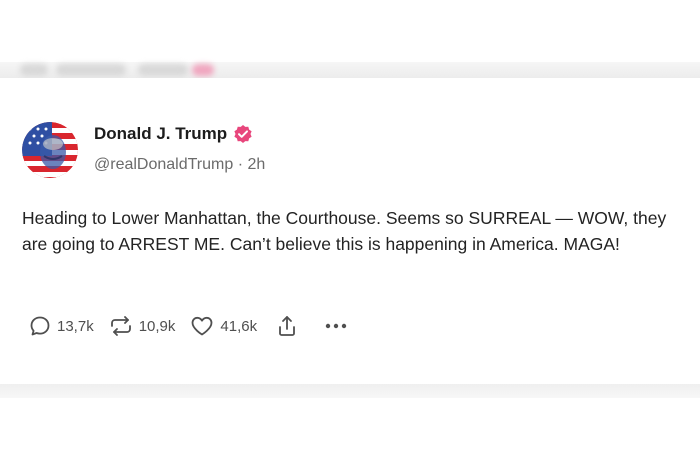 The image size is (700, 464). What do you see at coordinates (350, 391) in the screenshot?
I see `next-post-blurred-edge` at bounding box center [350, 391].